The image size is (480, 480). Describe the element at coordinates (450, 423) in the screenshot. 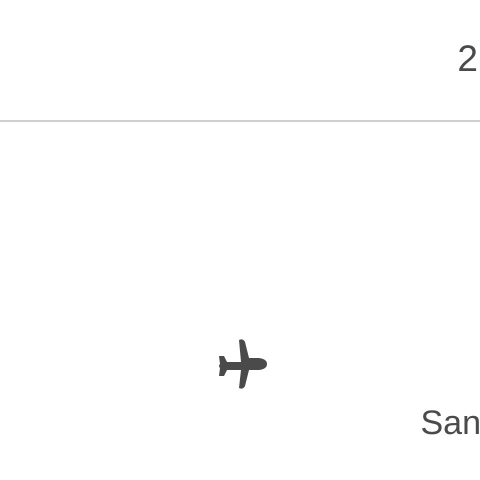

I see `destination-label: San` at that location.